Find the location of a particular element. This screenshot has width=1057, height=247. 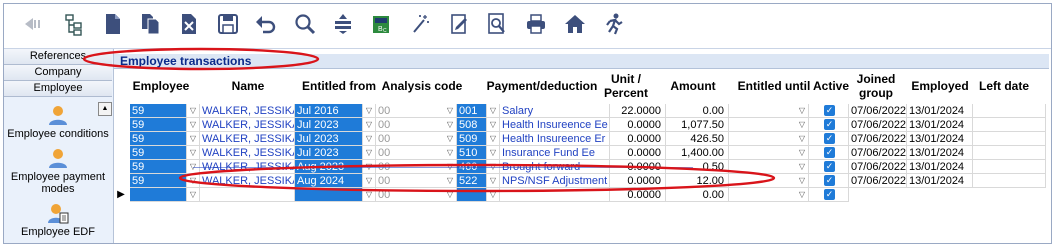

print-icon is located at coordinates (536, 24).